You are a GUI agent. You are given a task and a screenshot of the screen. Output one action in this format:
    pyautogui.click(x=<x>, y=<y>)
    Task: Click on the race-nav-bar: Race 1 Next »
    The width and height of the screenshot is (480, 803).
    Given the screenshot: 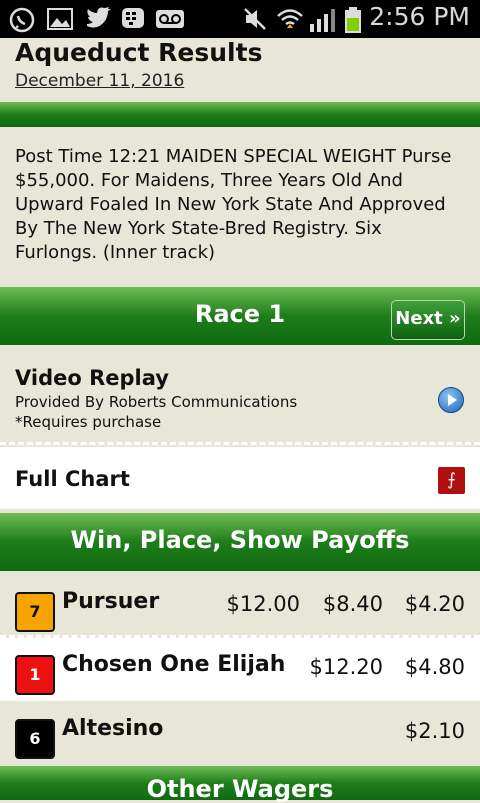 What is the action you would take?
    pyautogui.click(x=240, y=316)
    